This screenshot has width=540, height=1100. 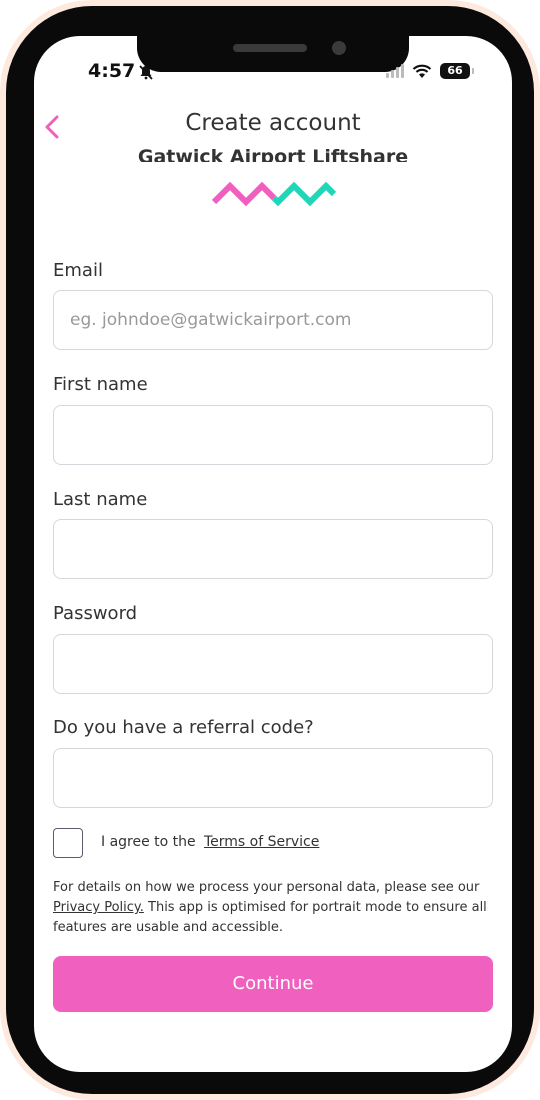 What do you see at coordinates (457, 71) in the screenshot?
I see `battery-indicator: 66` at bounding box center [457, 71].